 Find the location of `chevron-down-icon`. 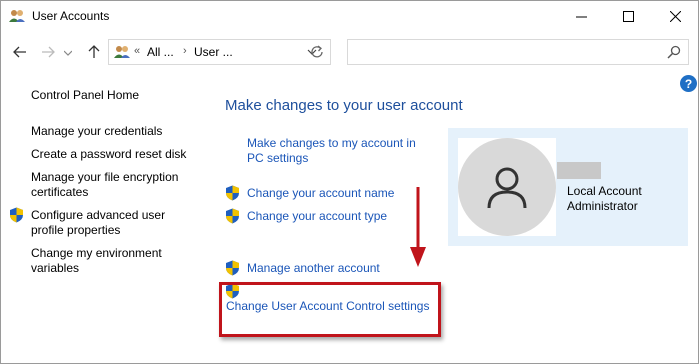

chevron-down-icon is located at coordinates (68, 53).